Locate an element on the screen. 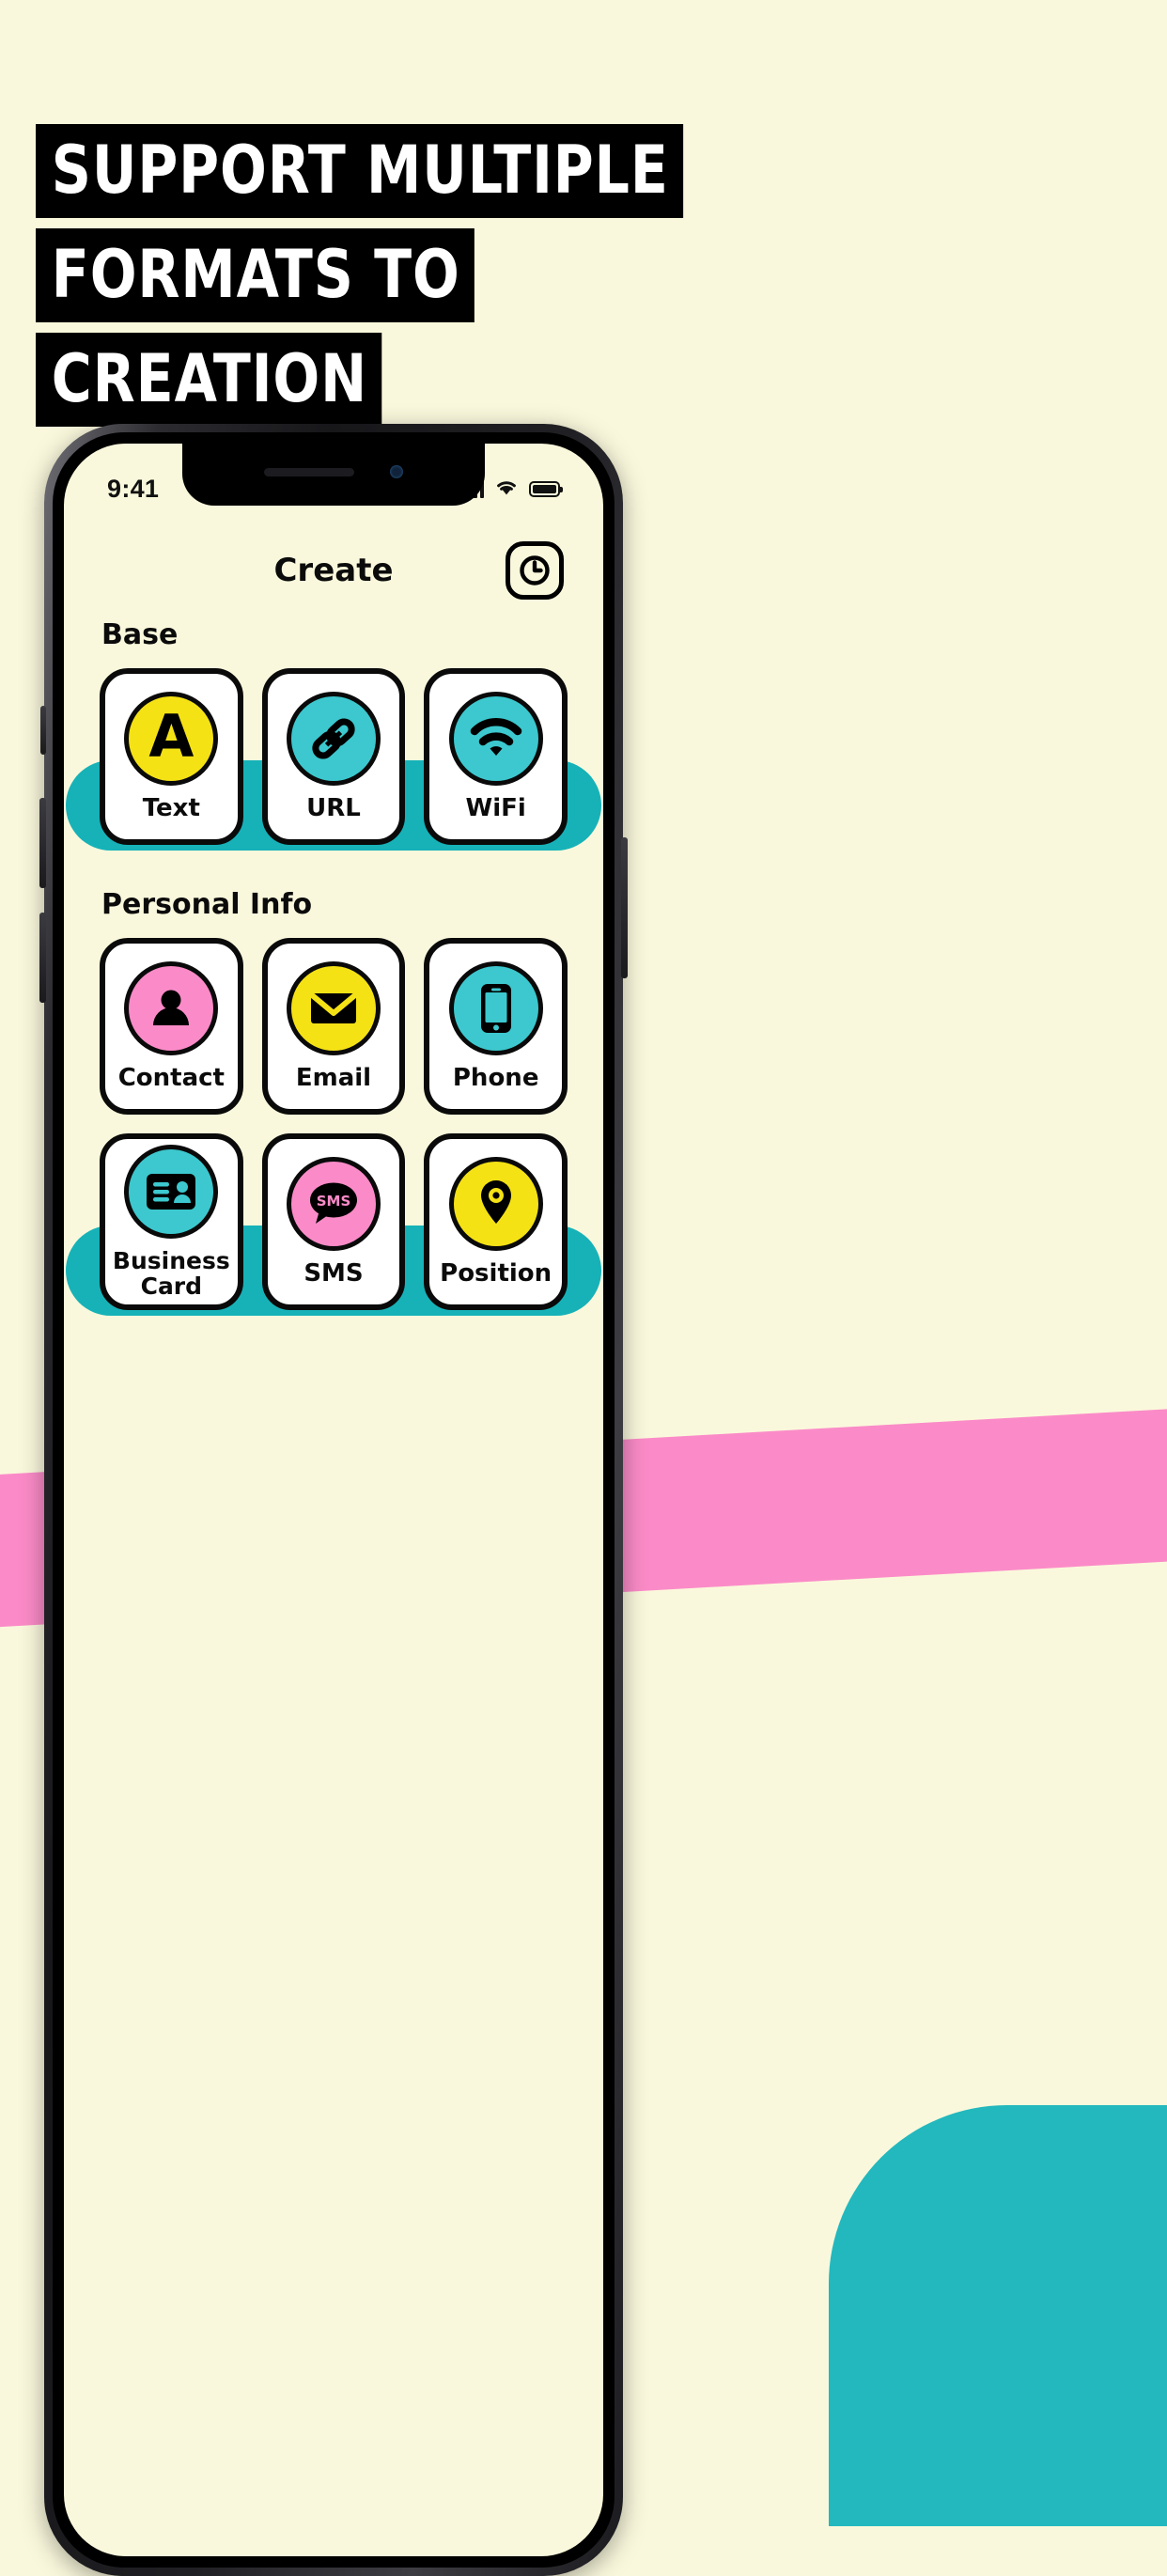 This screenshot has height=2576, width=1167. page-title: Create is located at coordinates (333, 570).